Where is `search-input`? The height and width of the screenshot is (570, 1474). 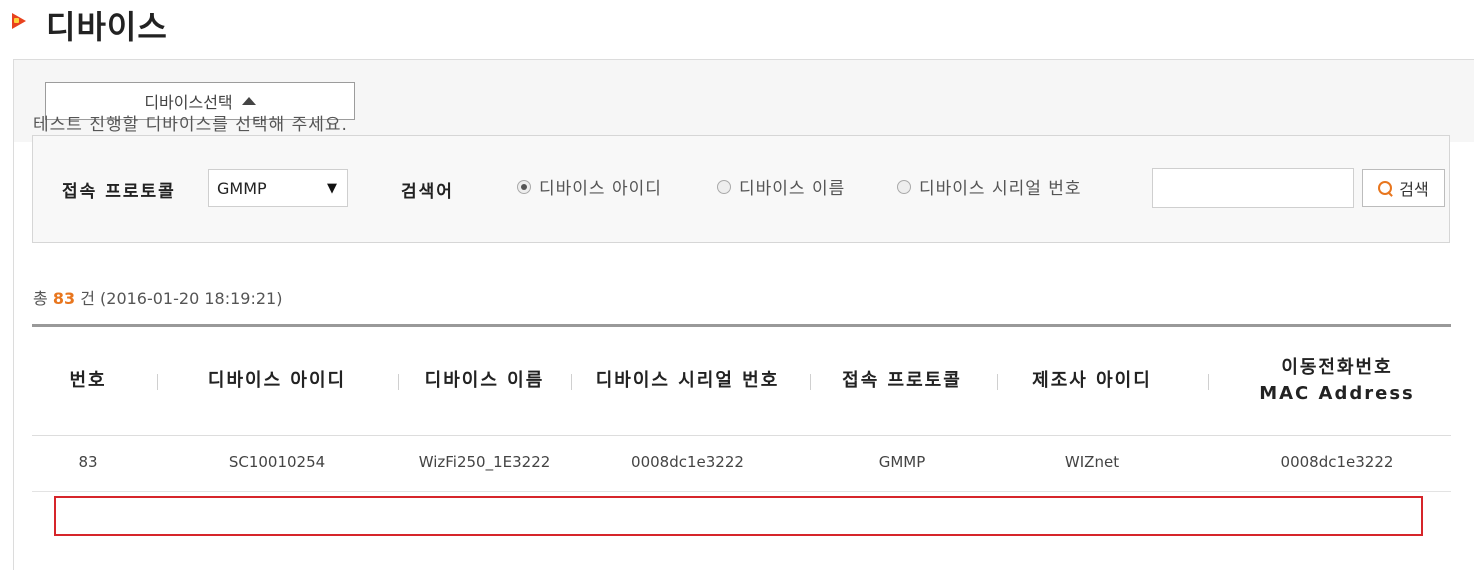 search-input is located at coordinates (1253, 188).